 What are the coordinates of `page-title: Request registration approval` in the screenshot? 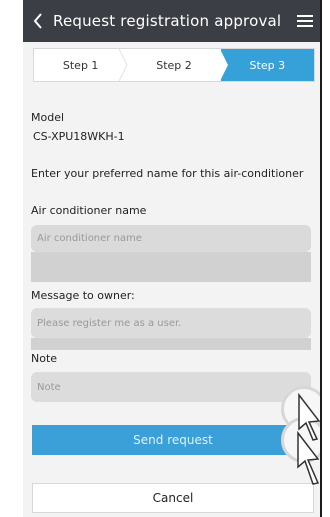 It's located at (167, 21).